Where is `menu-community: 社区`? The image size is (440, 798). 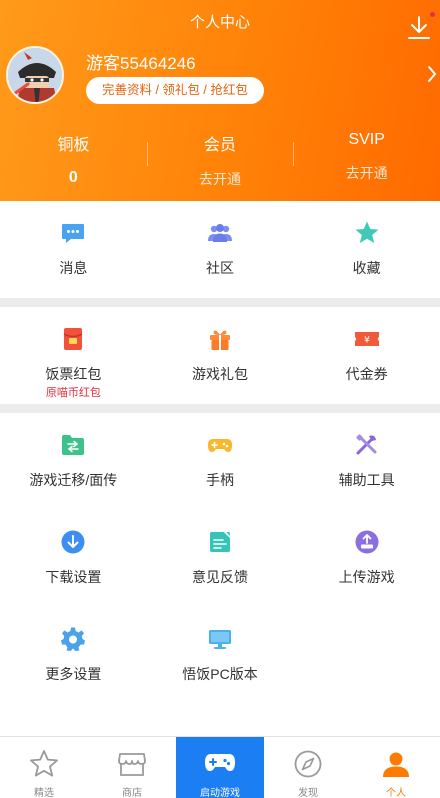
menu-community: 社区 is located at coordinates (220, 249).